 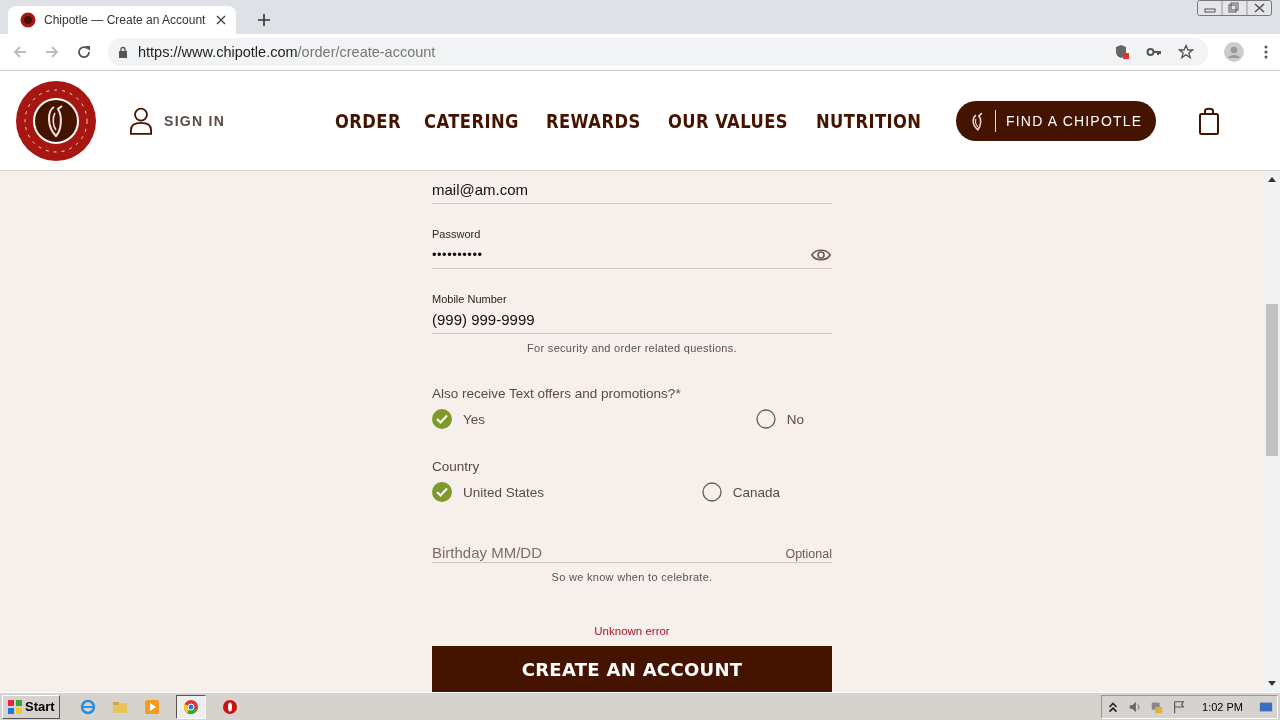 What do you see at coordinates (779, 419) in the screenshot?
I see `radio-option: No` at bounding box center [779, 419].